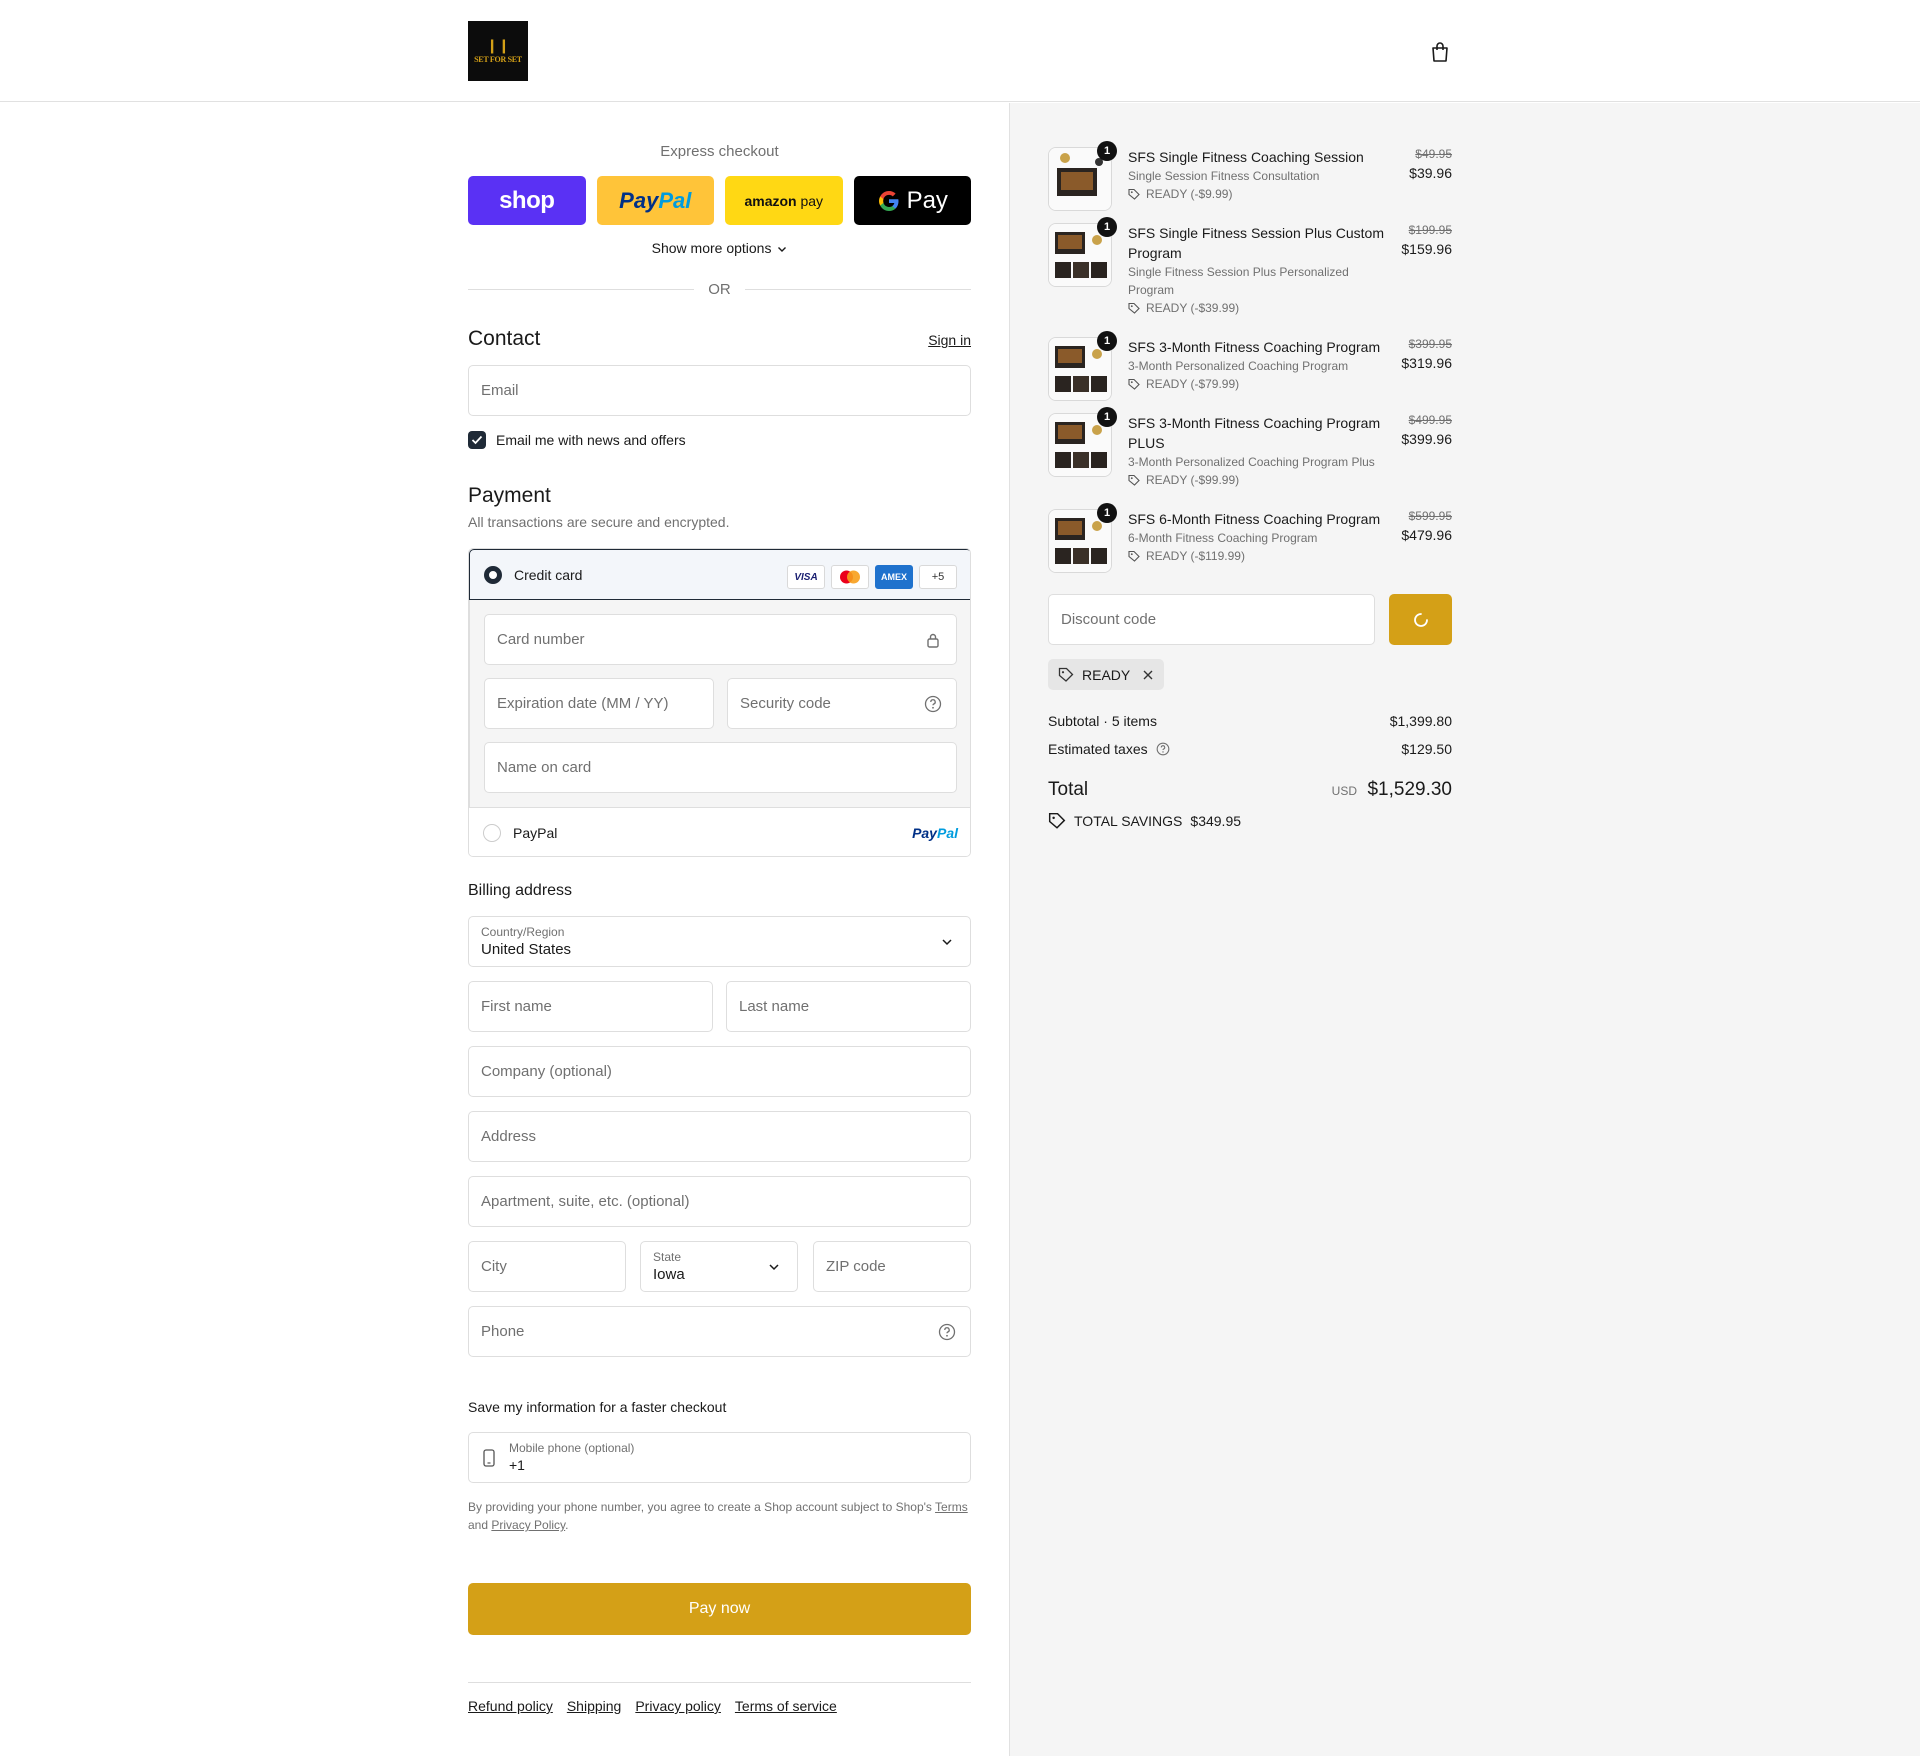 This screenshot has width=1920, height=1756. I want to click on address-field, so click(719, 1136).